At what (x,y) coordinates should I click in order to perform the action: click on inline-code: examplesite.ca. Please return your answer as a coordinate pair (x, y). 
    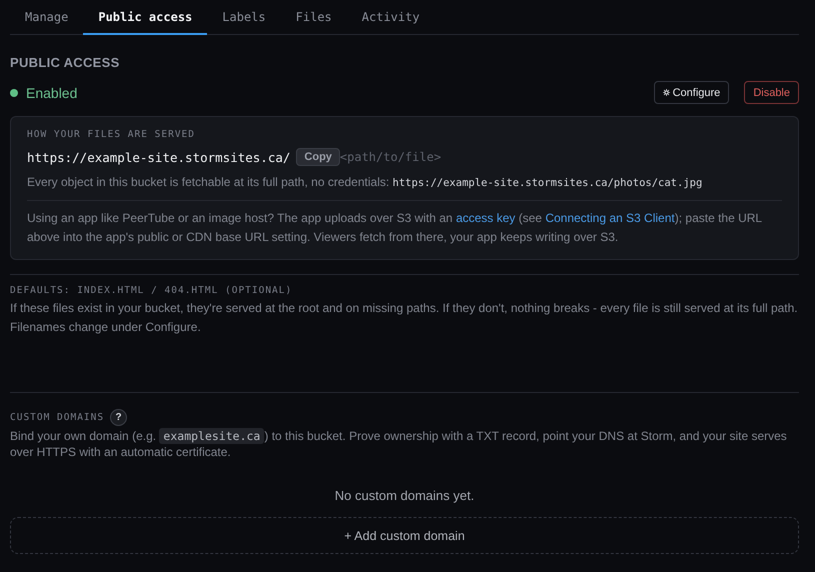
    Looking at the image, I should click on (211, 436).